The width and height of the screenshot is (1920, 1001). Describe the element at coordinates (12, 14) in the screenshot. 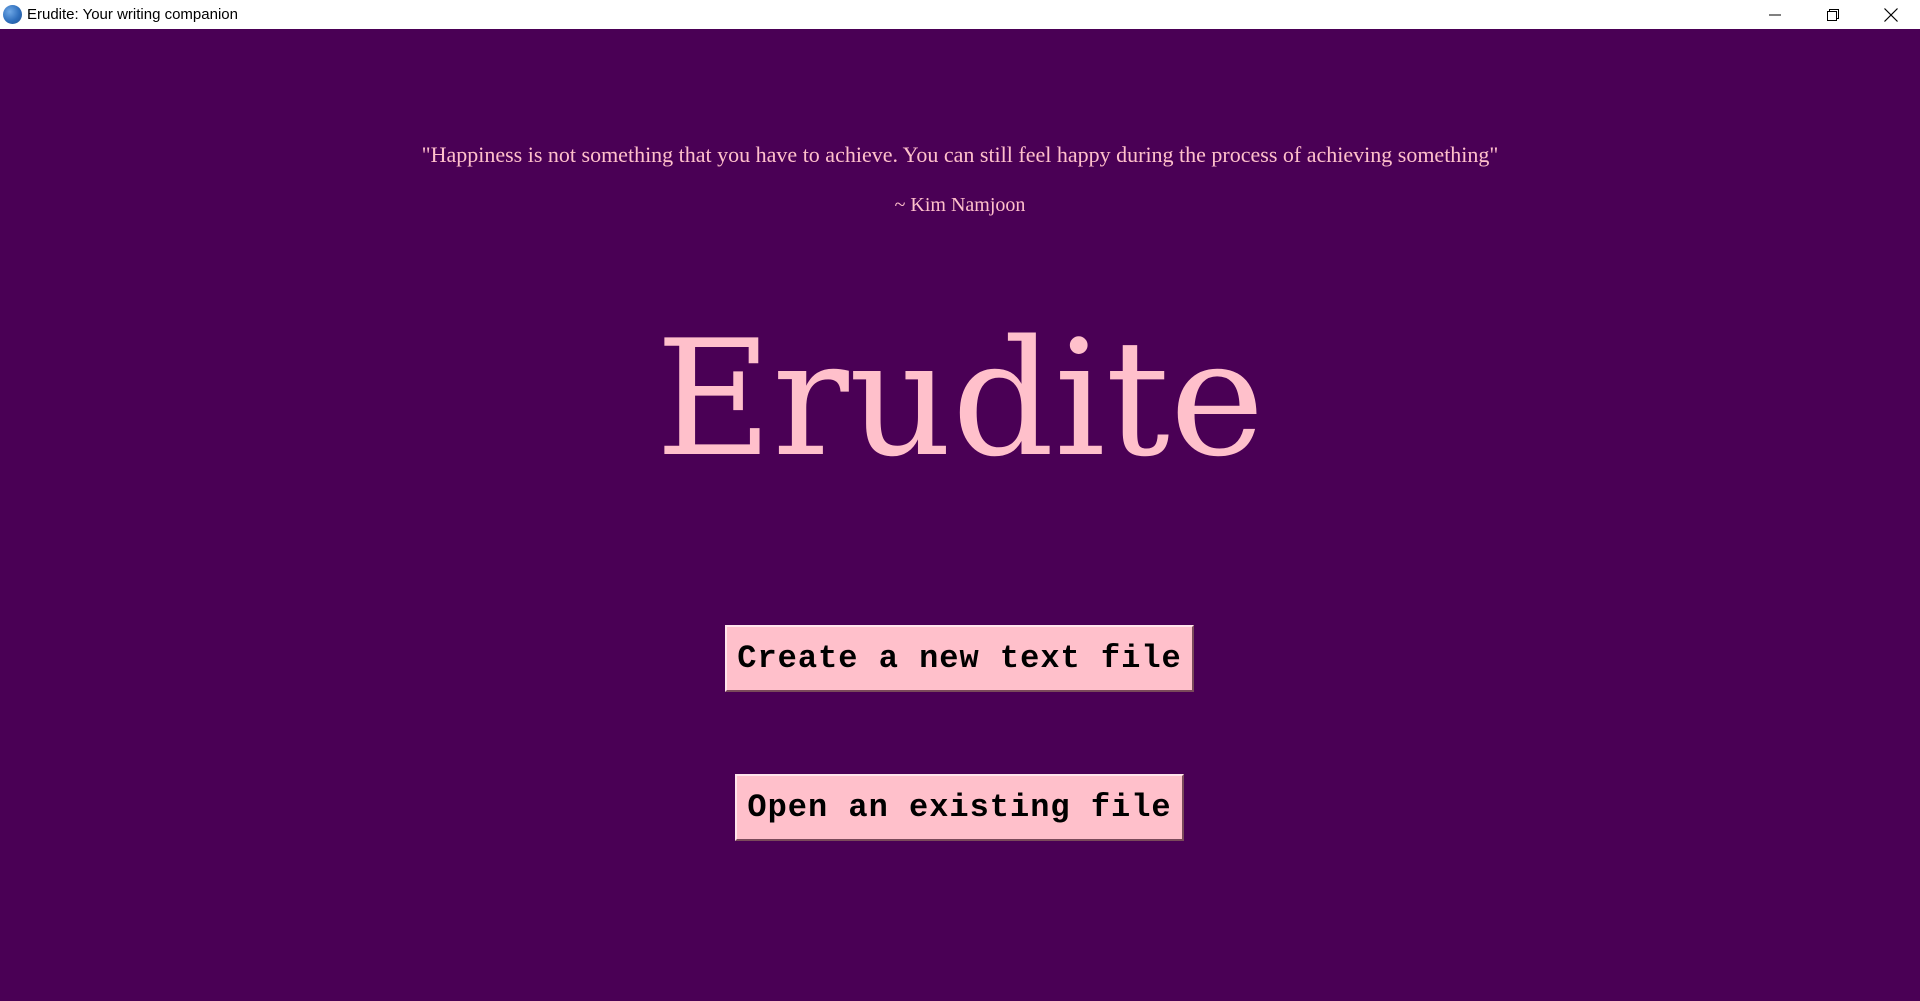

I see `globe-icon` at that location.